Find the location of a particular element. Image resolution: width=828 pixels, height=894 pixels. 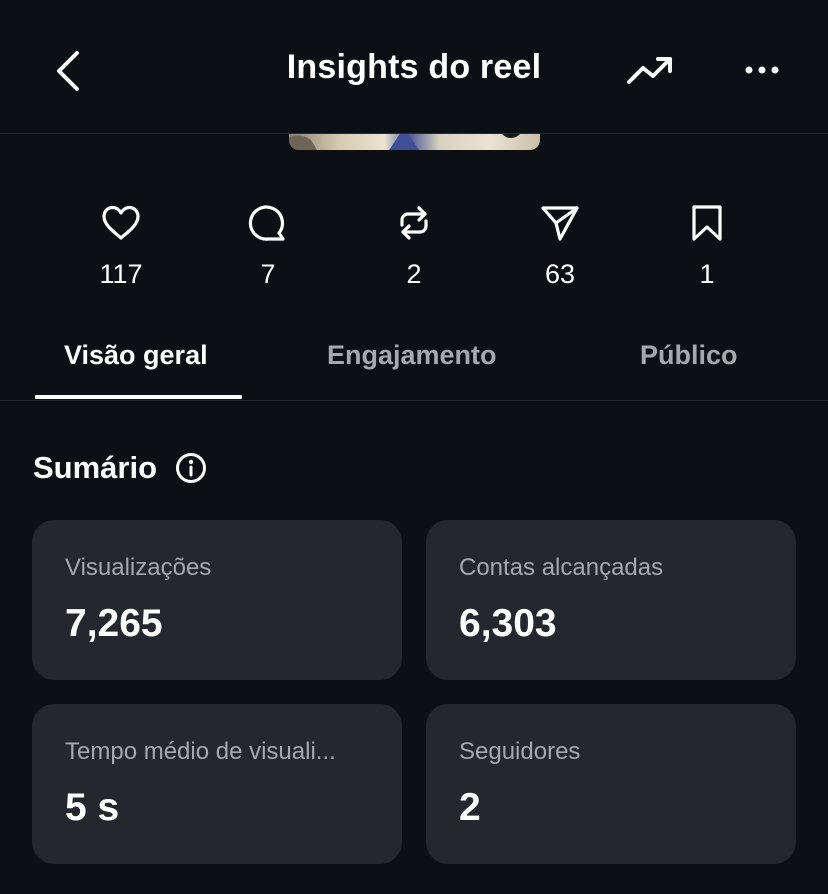

shares-stat: 63 is located at coordinates (560, 242).